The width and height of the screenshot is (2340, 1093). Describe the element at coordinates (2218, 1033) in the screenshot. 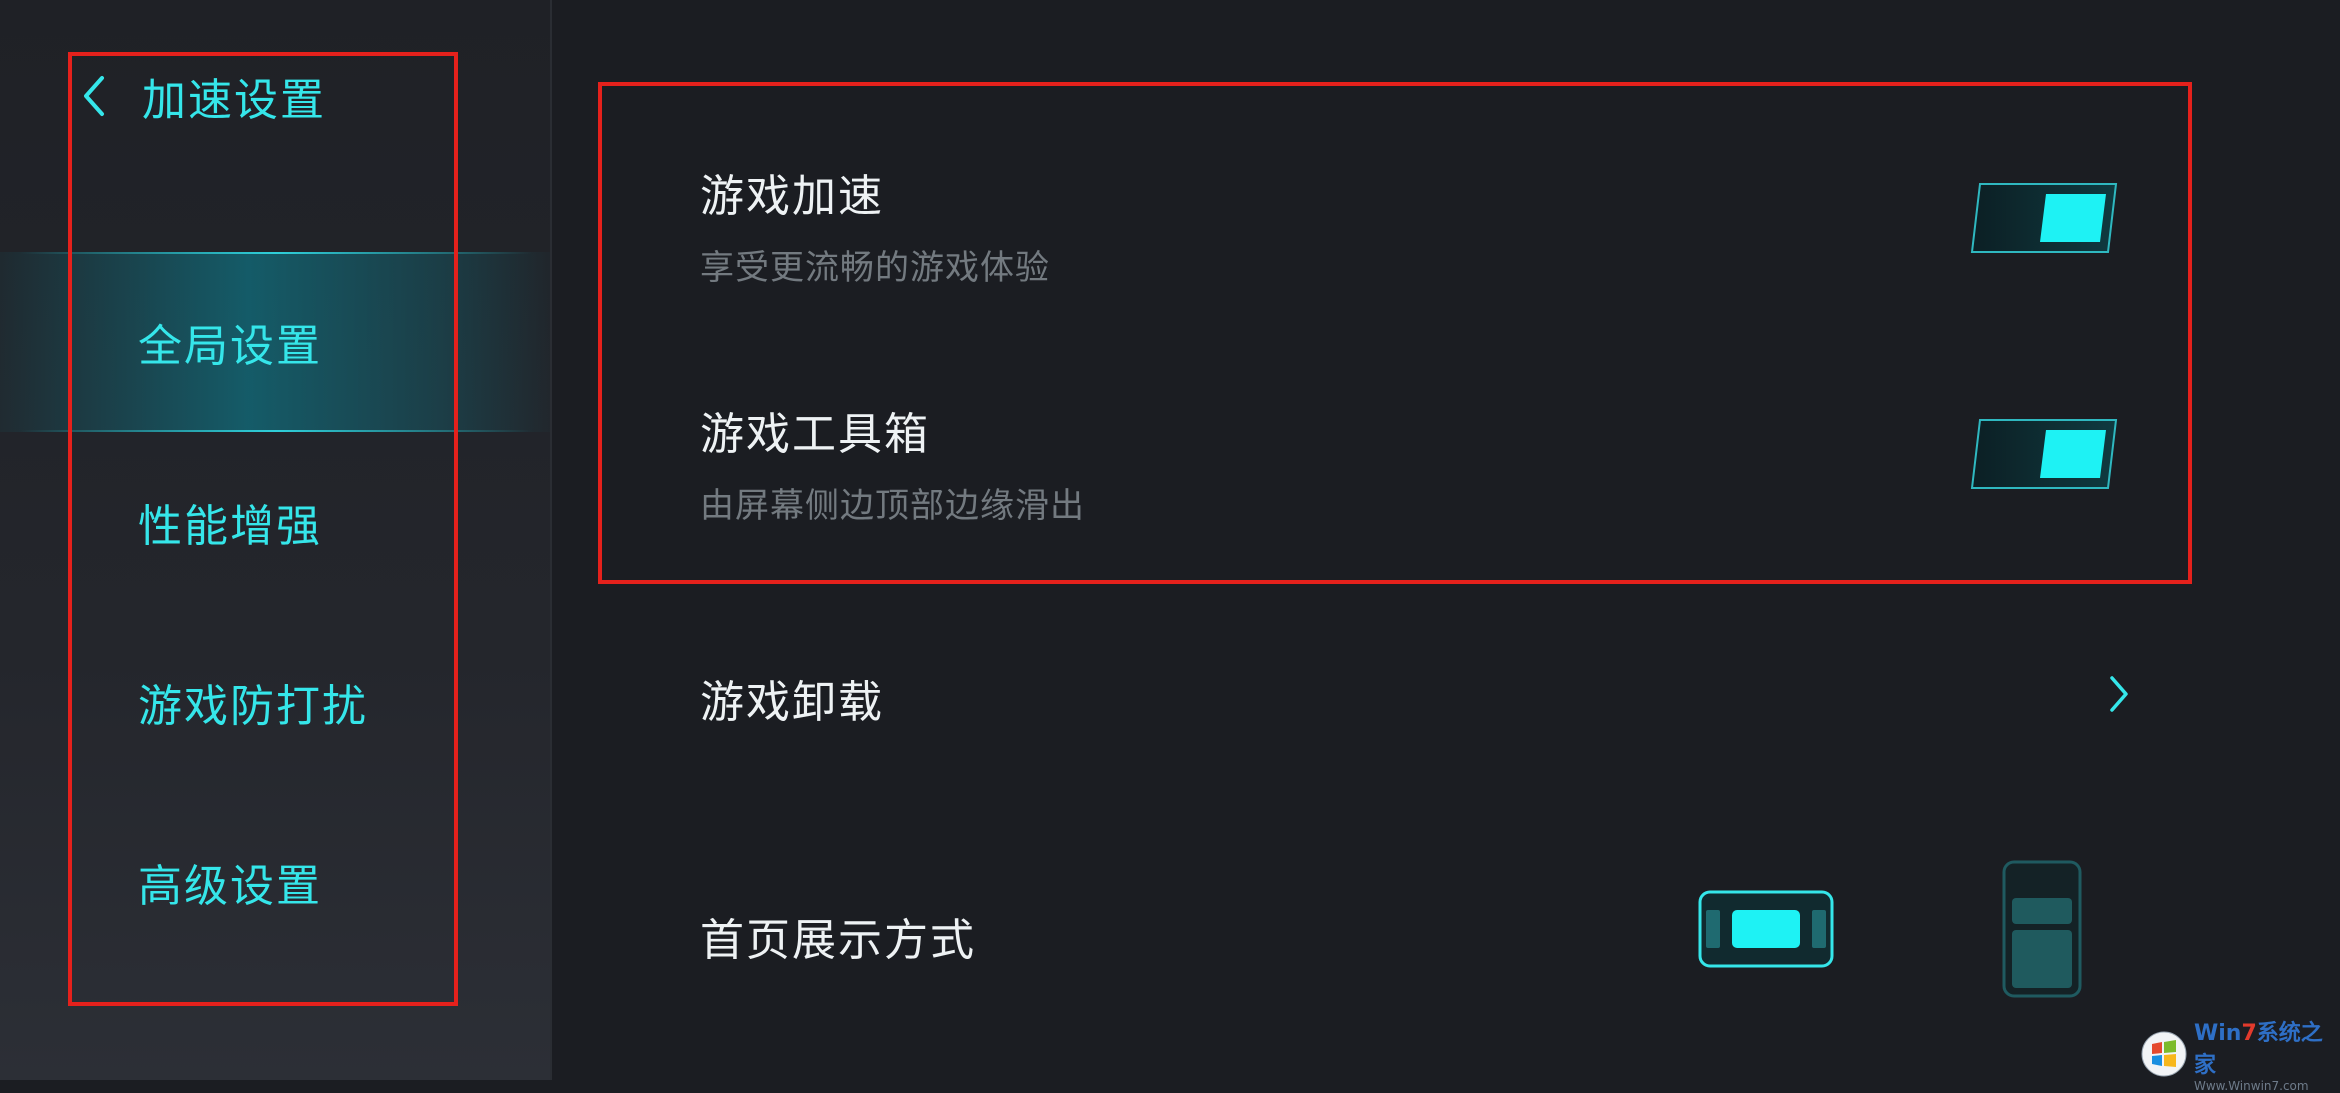

I see `watermark-brand-prefix: Win` at that location.